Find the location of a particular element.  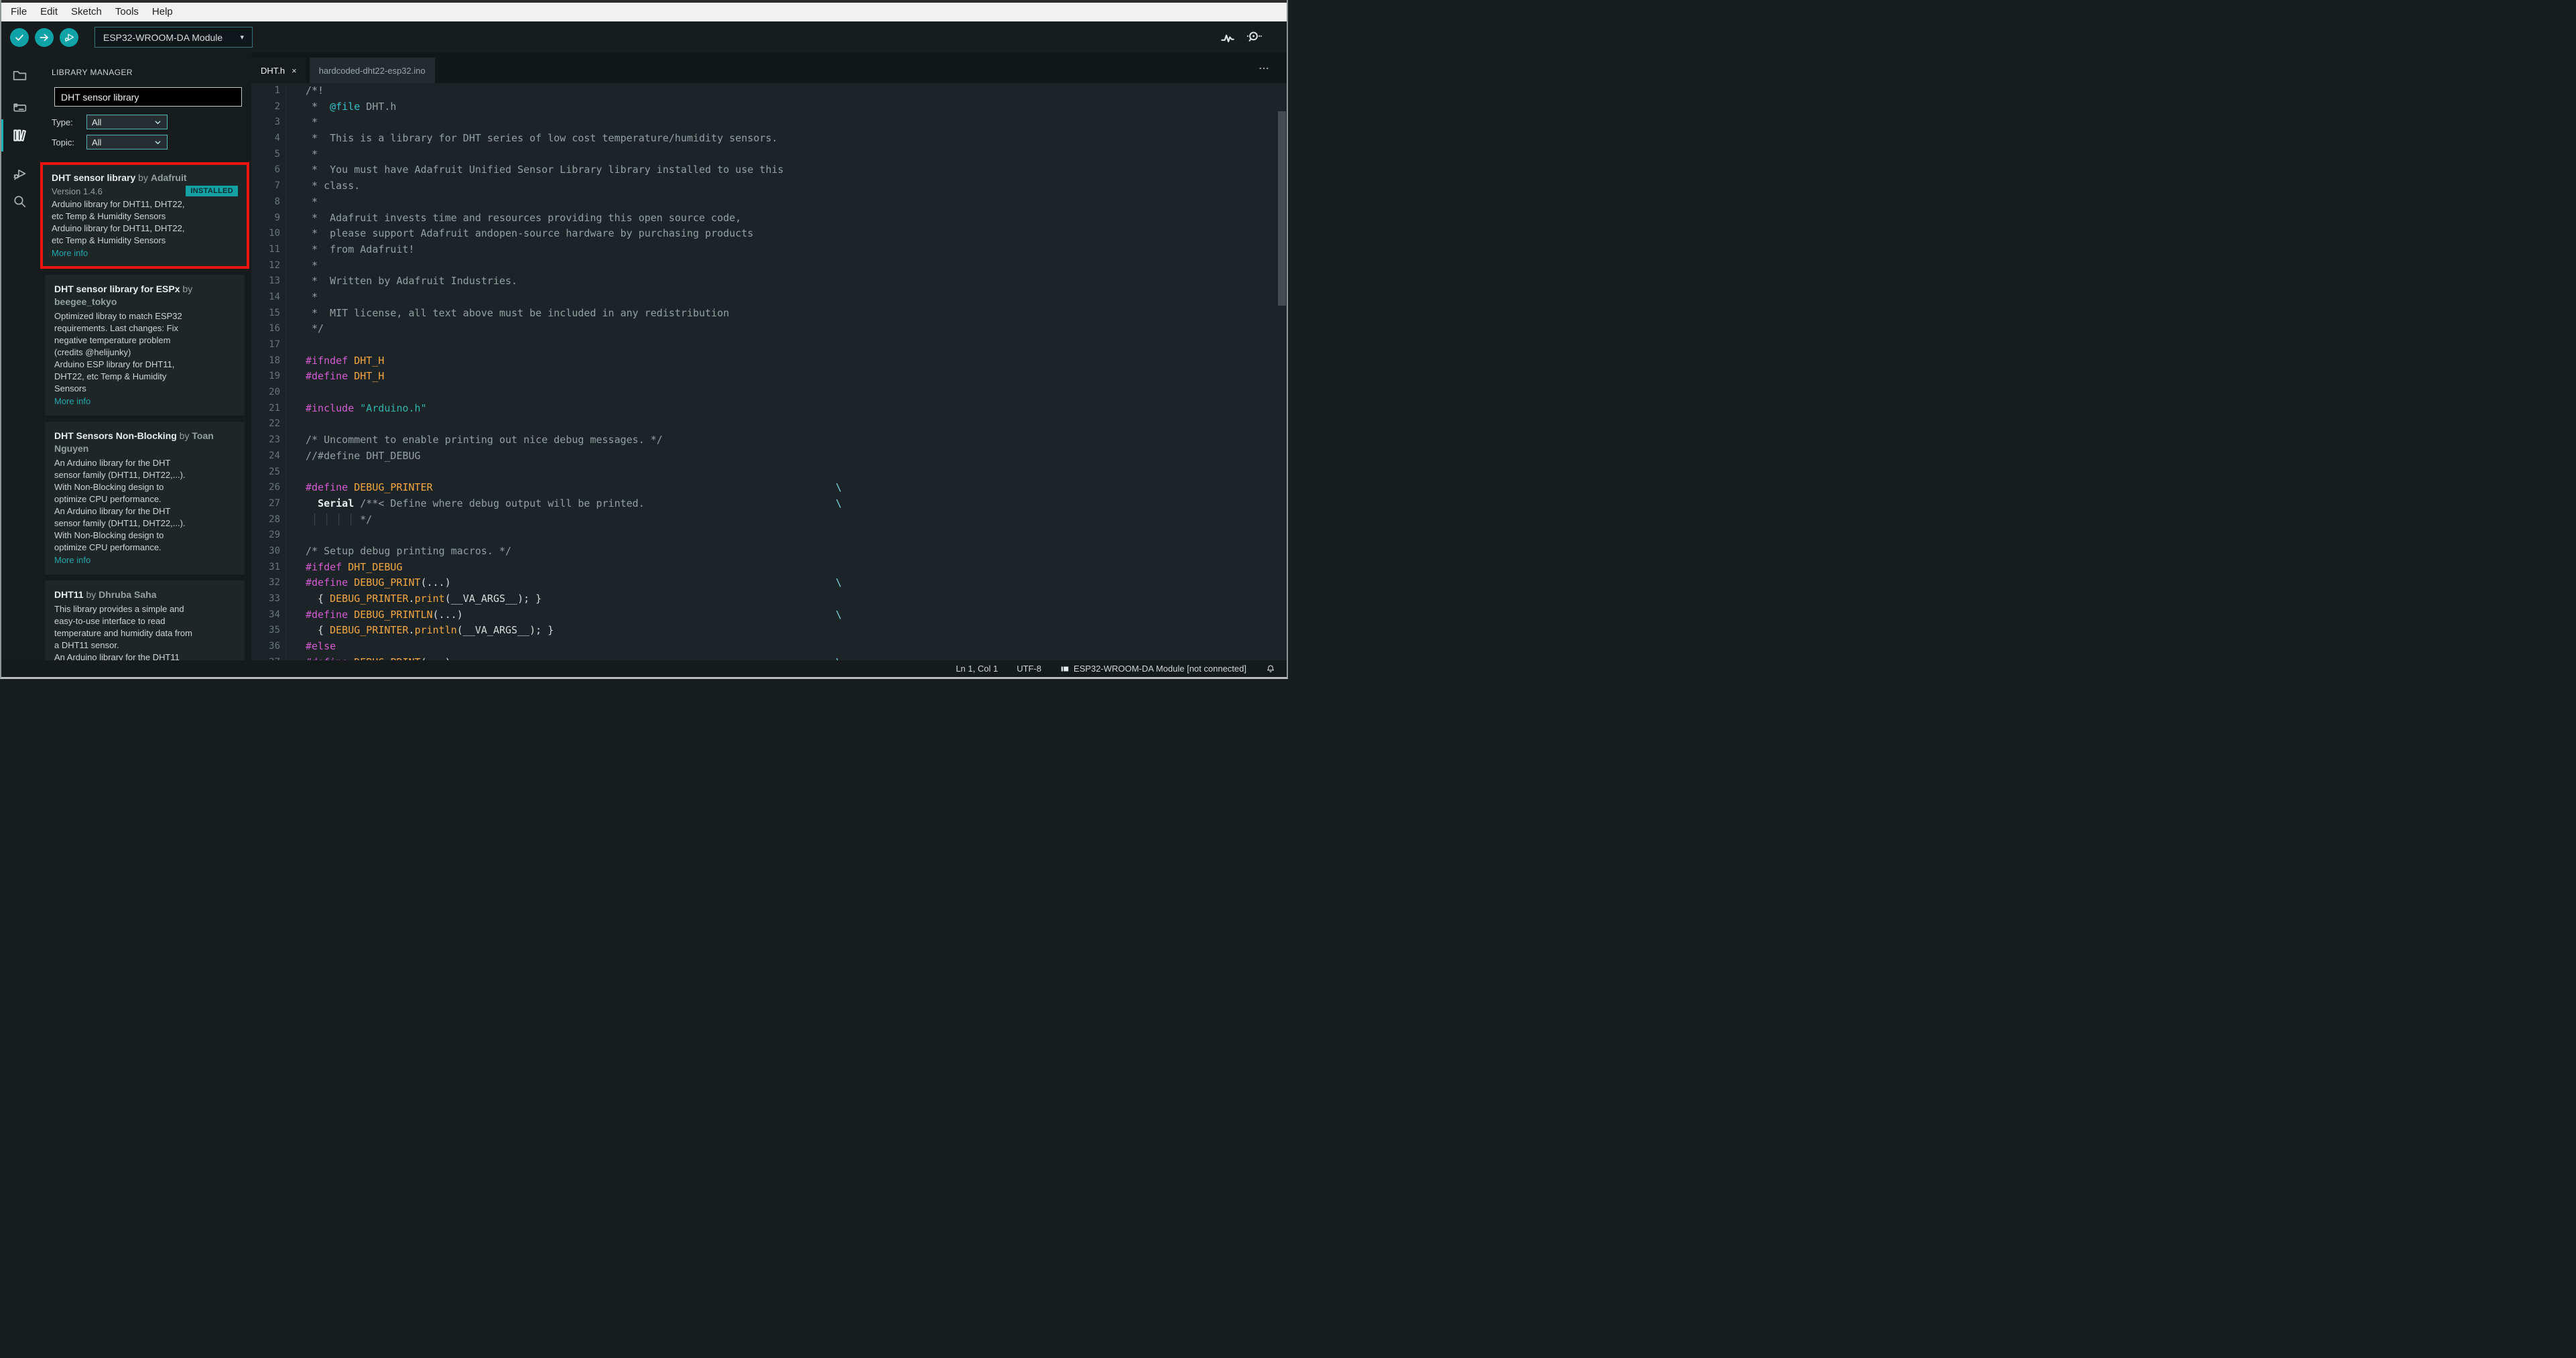

line-number: 26 is located at coordinates (268, 488).